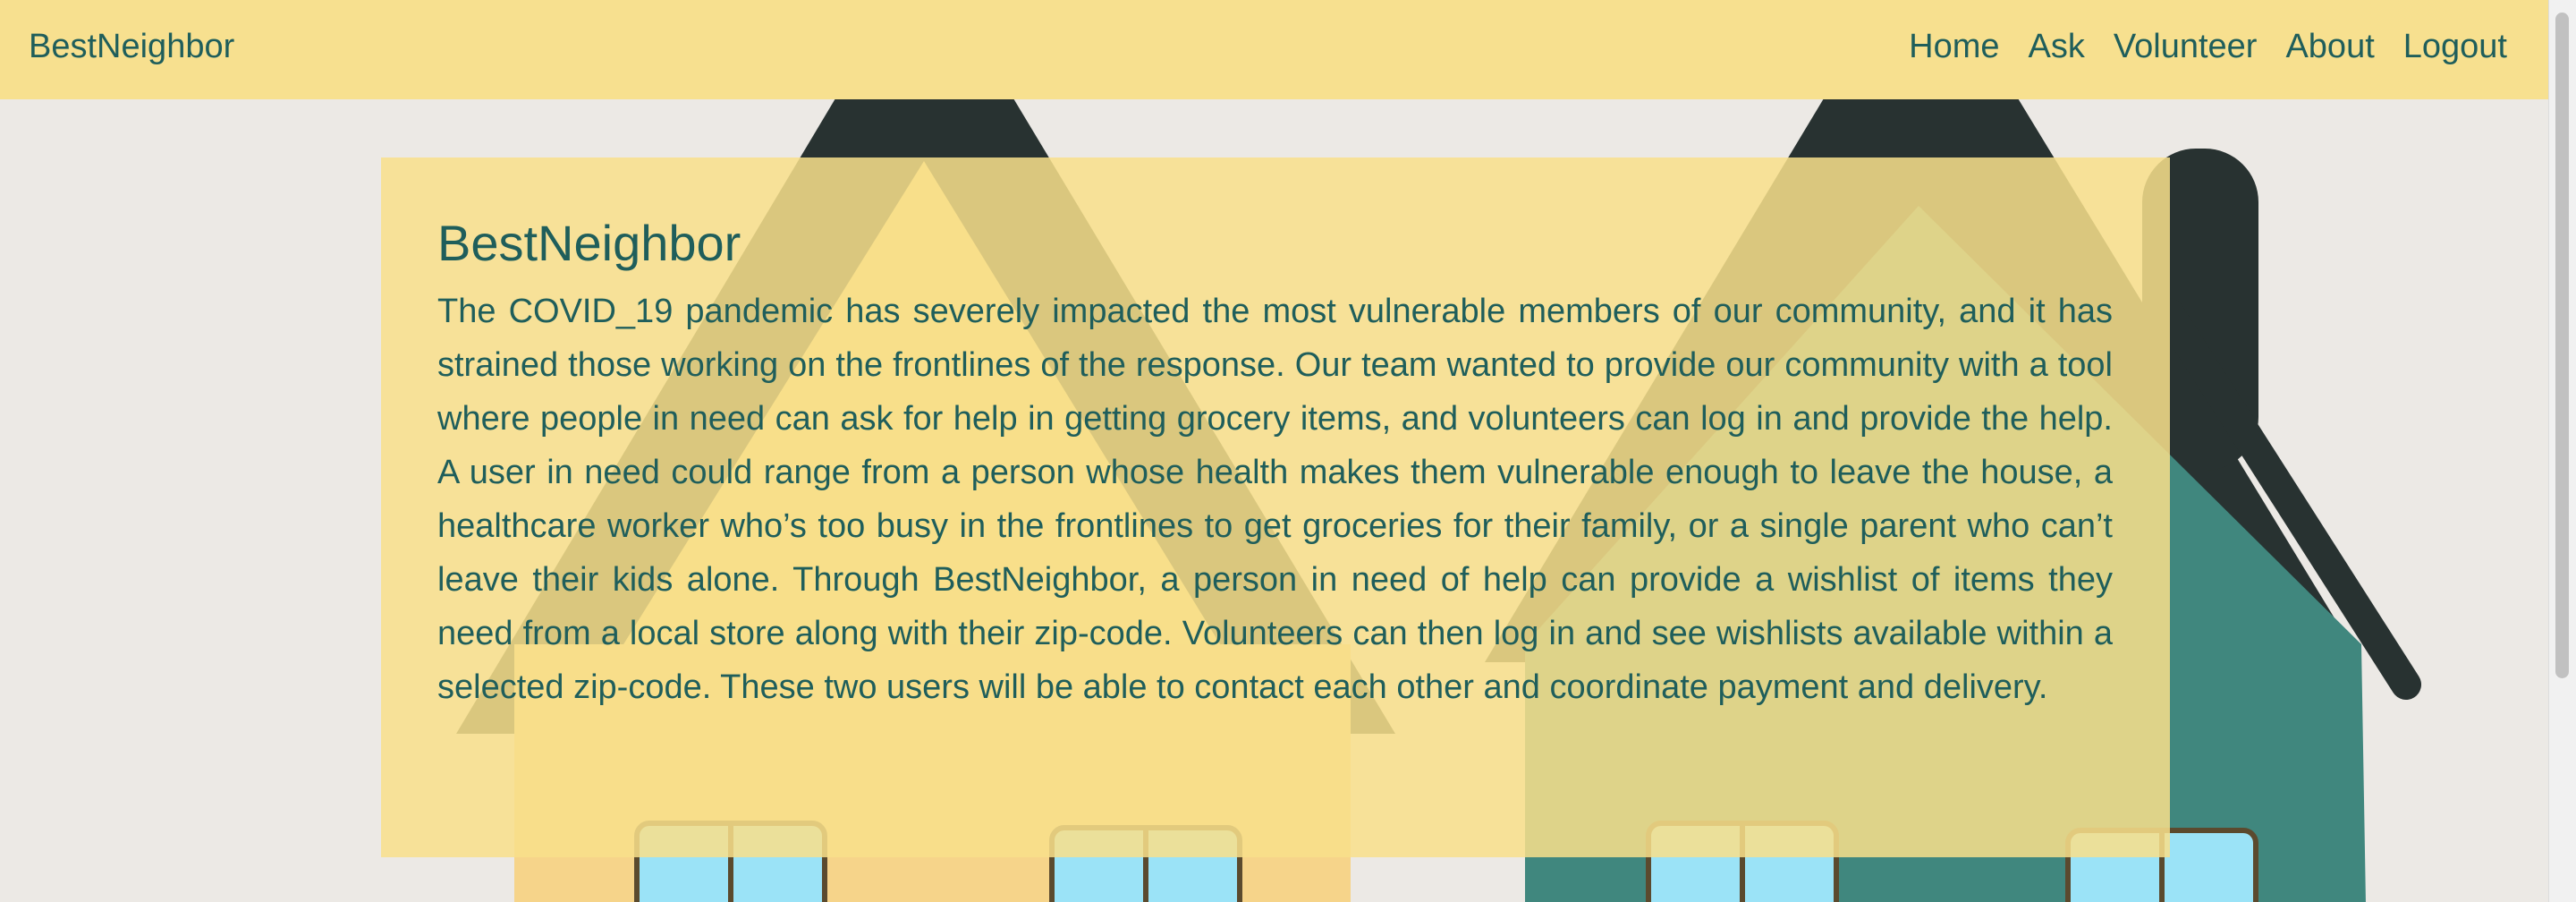 This screenshot has height=902, width=2576. Describe the element at coordinates (2455, 47) in the screenshot. I see `nav-link-logout: Logout` at that location.